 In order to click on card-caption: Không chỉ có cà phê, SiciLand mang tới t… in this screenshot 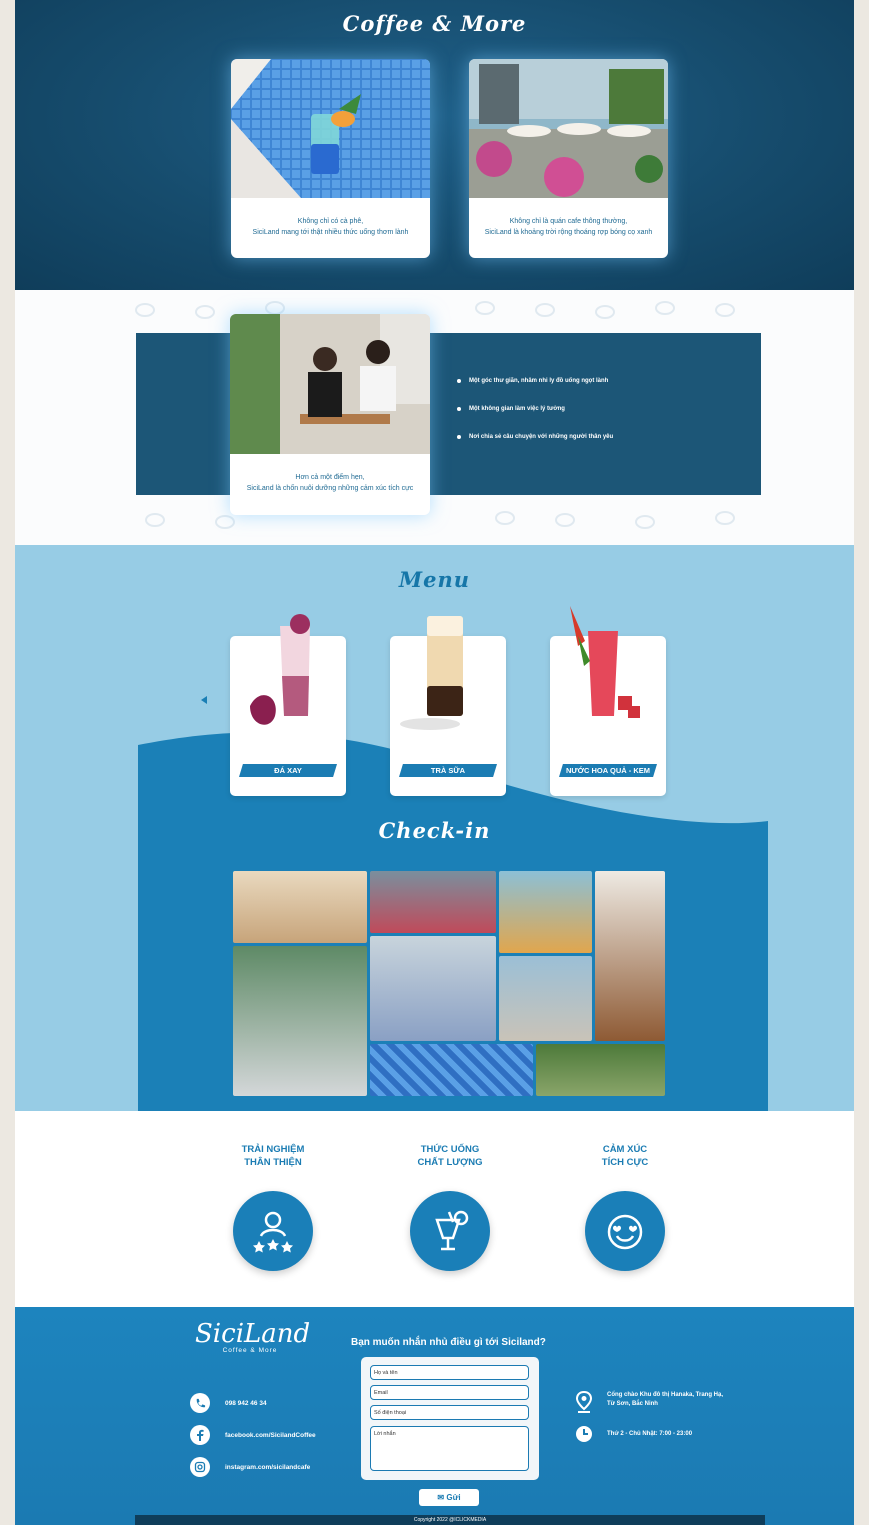, I will do `click(330, 227)`.